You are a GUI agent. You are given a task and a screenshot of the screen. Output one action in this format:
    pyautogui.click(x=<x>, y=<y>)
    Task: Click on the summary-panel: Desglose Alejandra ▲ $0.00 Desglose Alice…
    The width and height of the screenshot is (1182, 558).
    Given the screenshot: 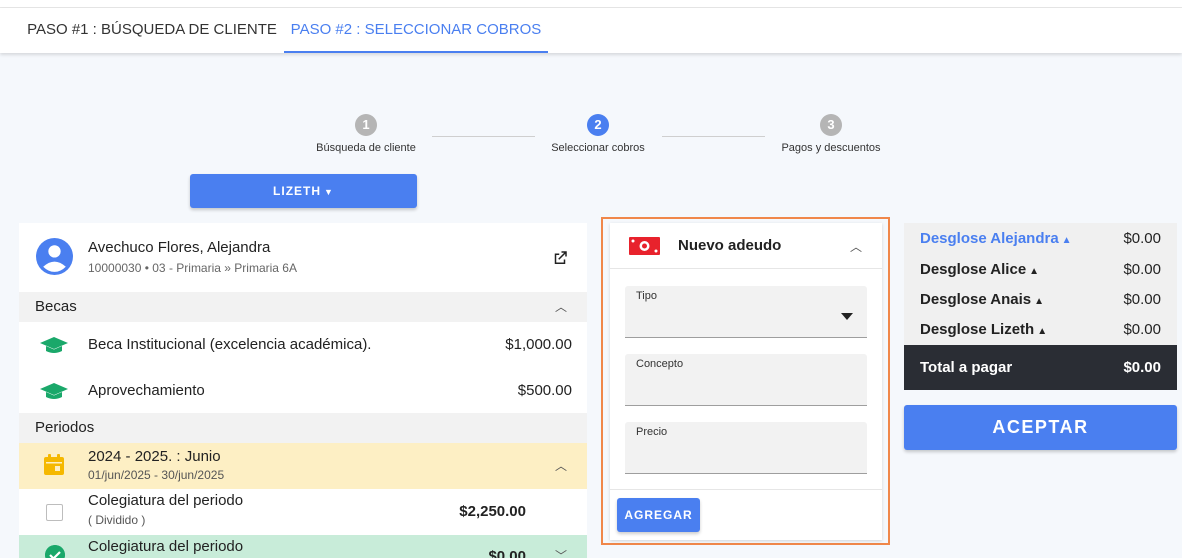 What is the action you would take?
    pyautogui.click(x=1040, y=306)
    